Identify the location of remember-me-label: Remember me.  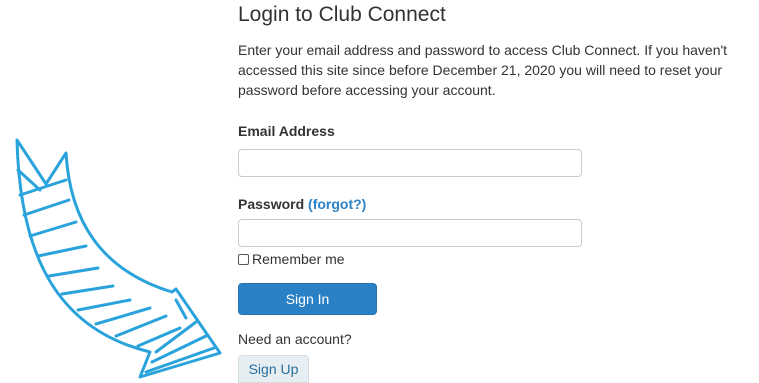
(298, 259).